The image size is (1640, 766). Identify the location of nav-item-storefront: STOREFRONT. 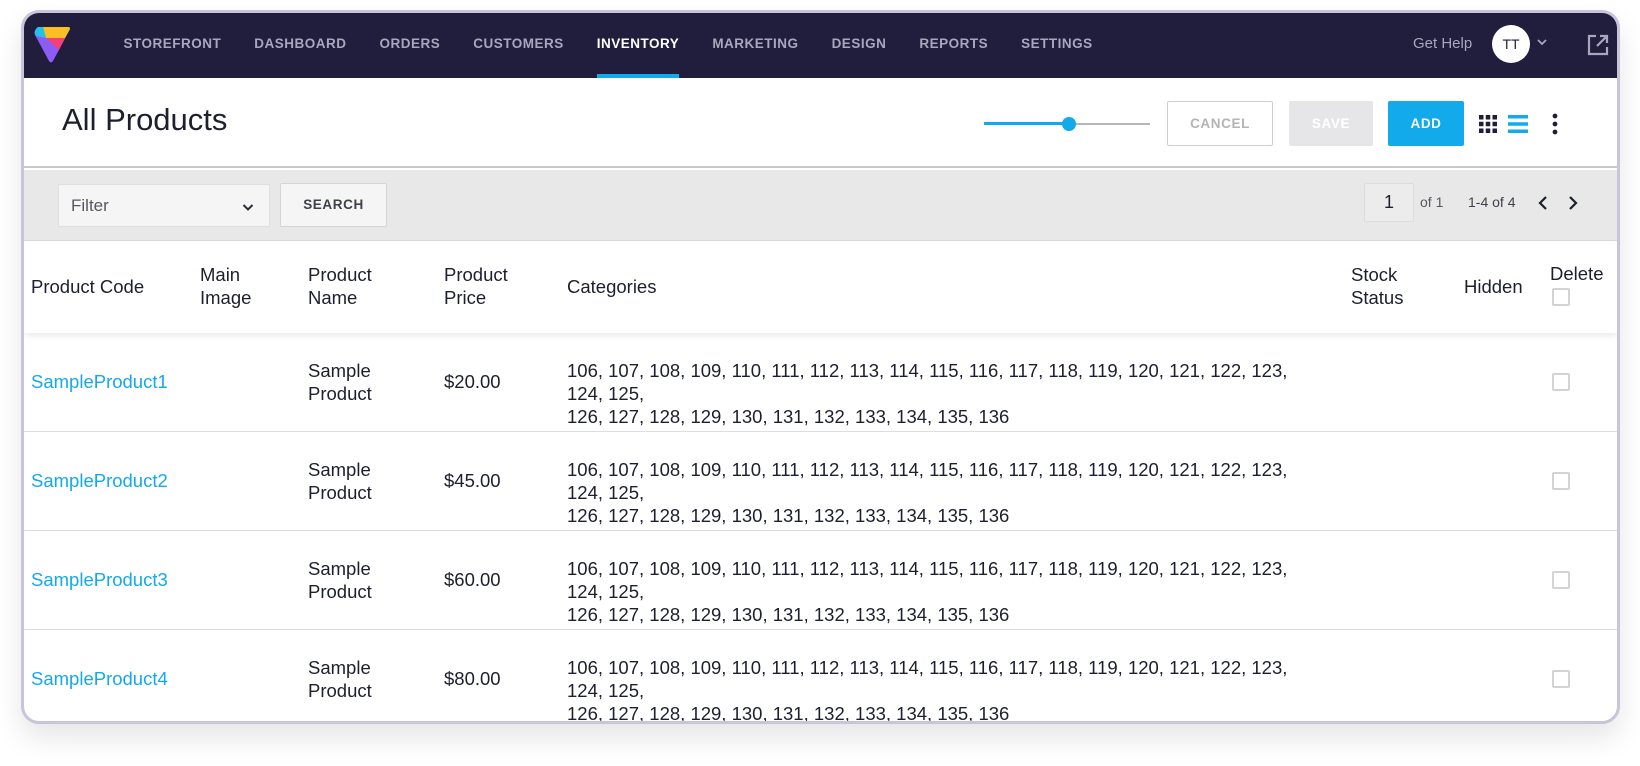
(172, 45).